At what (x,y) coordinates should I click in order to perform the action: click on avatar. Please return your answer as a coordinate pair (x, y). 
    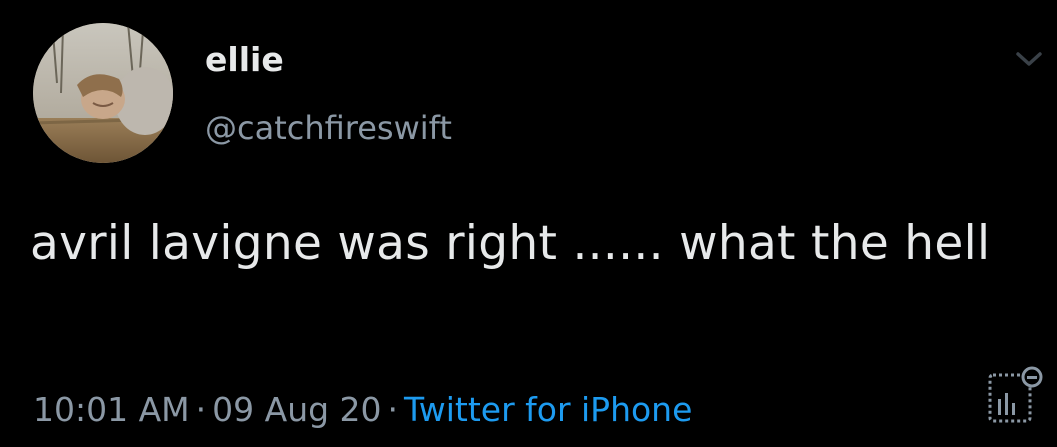
    Looking at the image, I should click on (103, 93).